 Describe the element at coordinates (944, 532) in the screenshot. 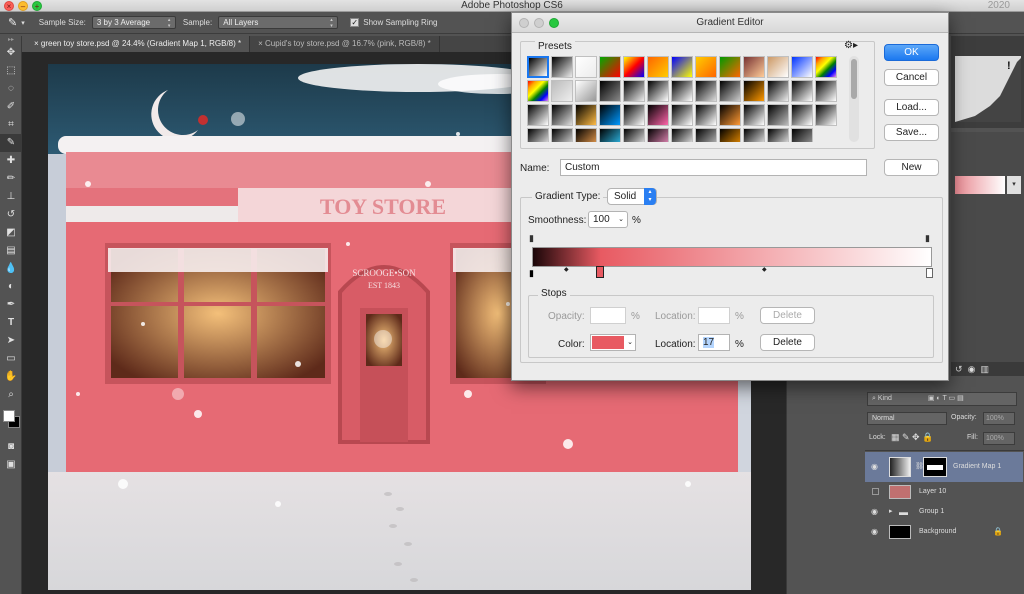

I see `layer-row-background: ◉ Background 🔒` at that location.